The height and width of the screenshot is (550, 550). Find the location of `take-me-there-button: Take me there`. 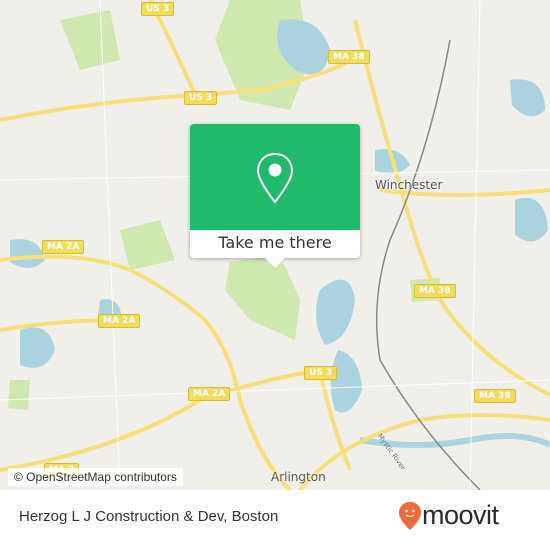

take-me-there-button: Take me there is located at coordinates (275, 244).